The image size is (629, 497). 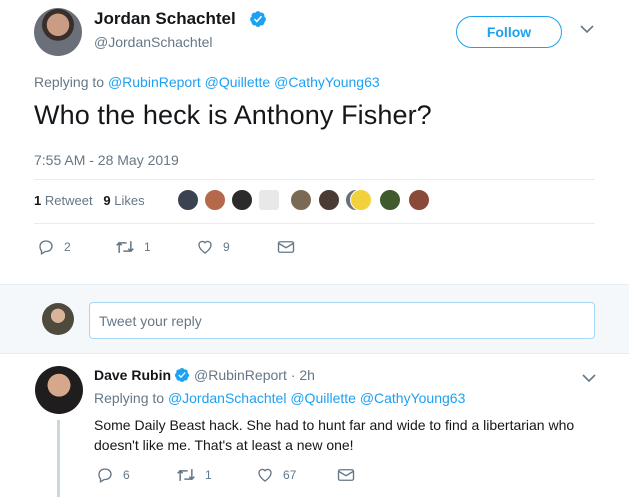 What do you see at coordinates (58, 458) in the screenshot?
I see `thread-line` at bounding box center [58, 458].